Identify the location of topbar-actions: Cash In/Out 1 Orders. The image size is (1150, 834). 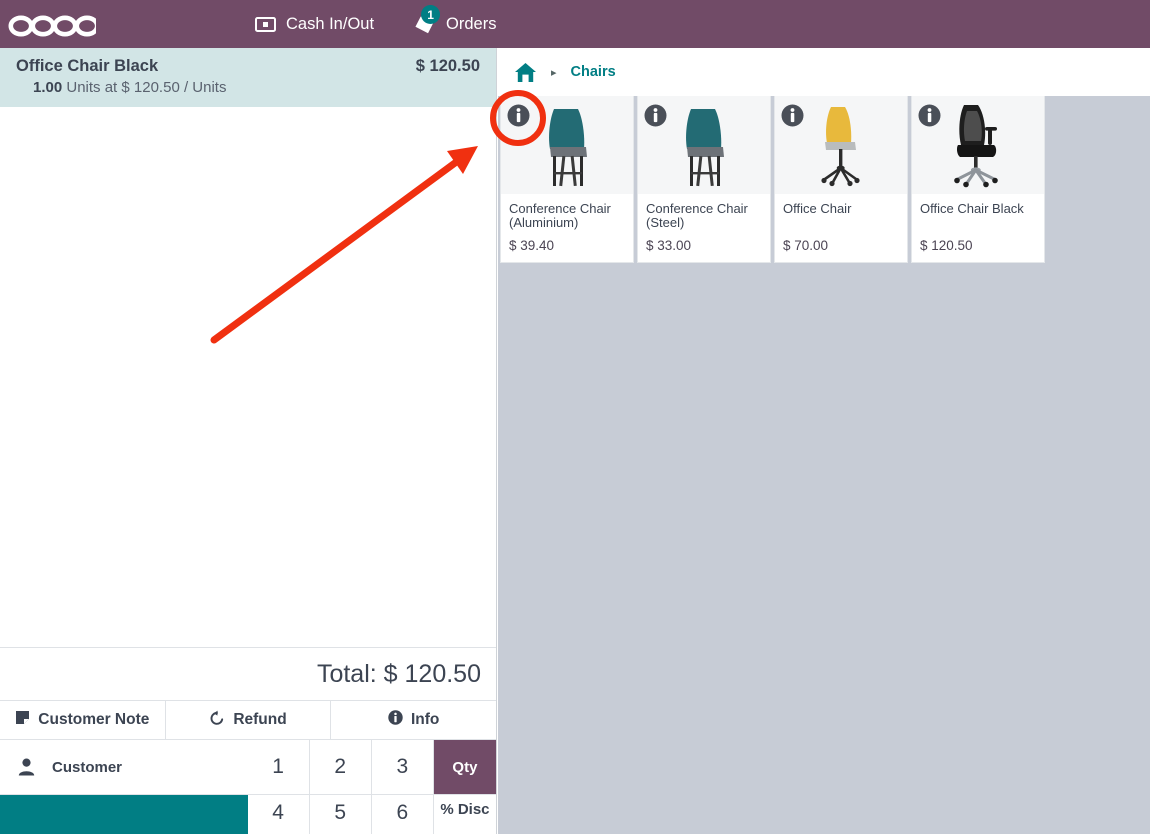
(375, 24).